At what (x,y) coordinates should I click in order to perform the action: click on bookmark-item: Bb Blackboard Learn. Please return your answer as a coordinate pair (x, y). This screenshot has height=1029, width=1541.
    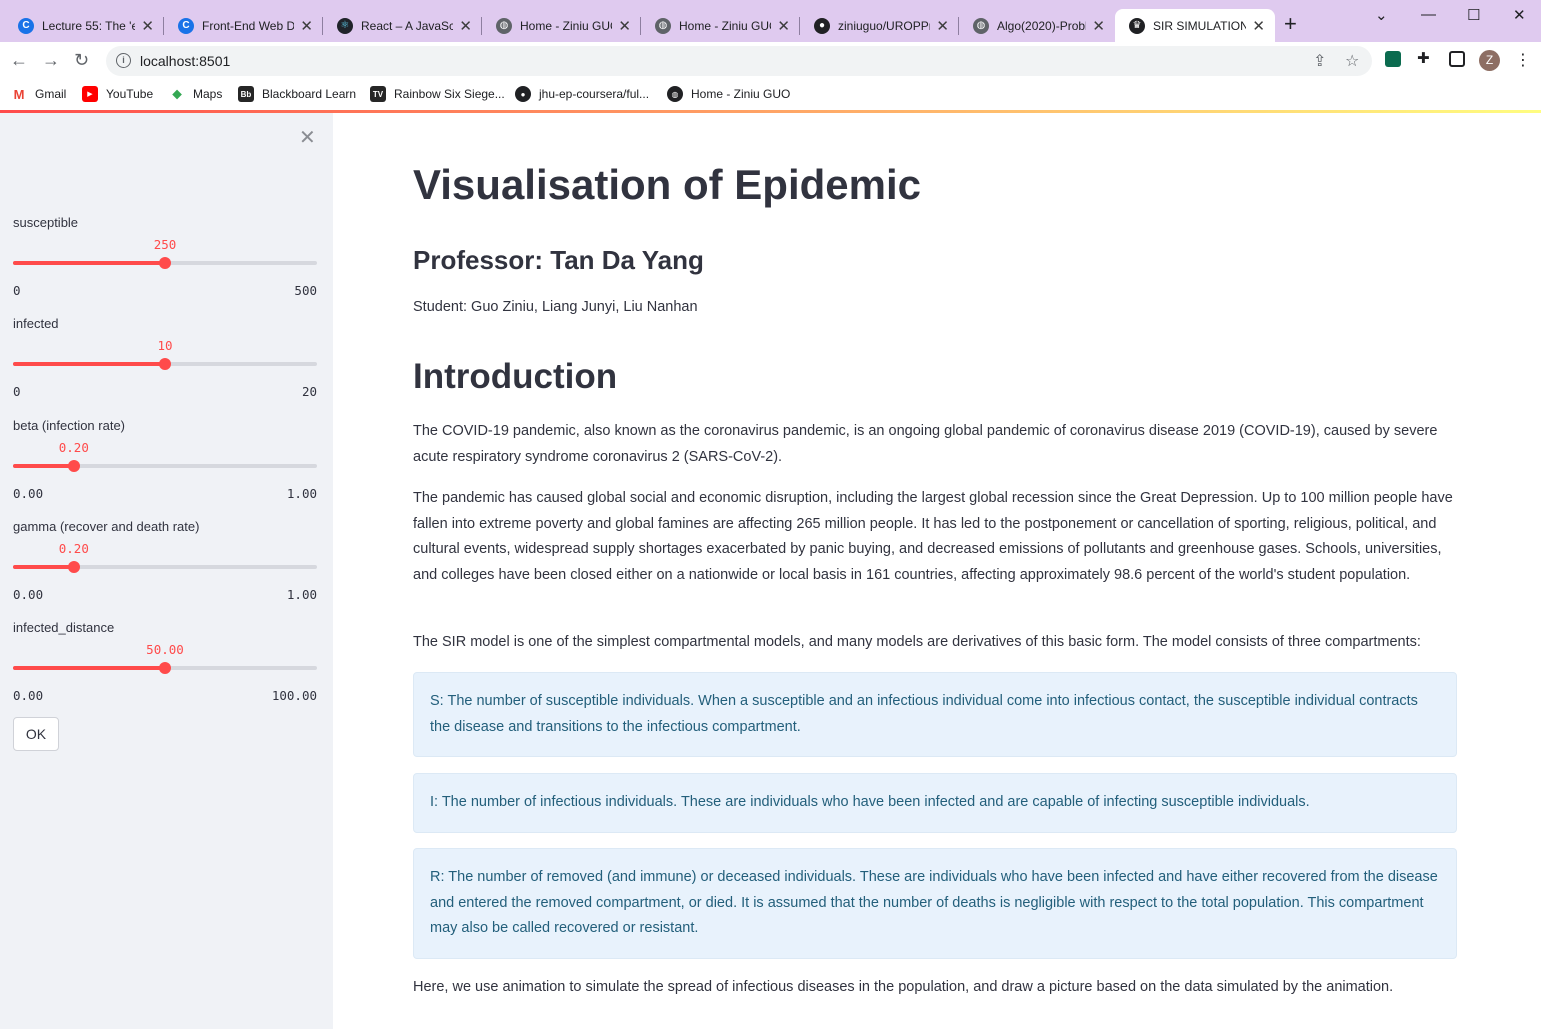
    Looking at the image, I should click on (297, 94).